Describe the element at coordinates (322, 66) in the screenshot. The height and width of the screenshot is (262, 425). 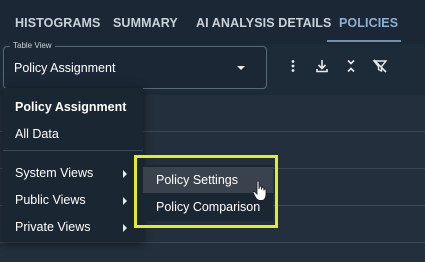
I see `download-icon` at that location.